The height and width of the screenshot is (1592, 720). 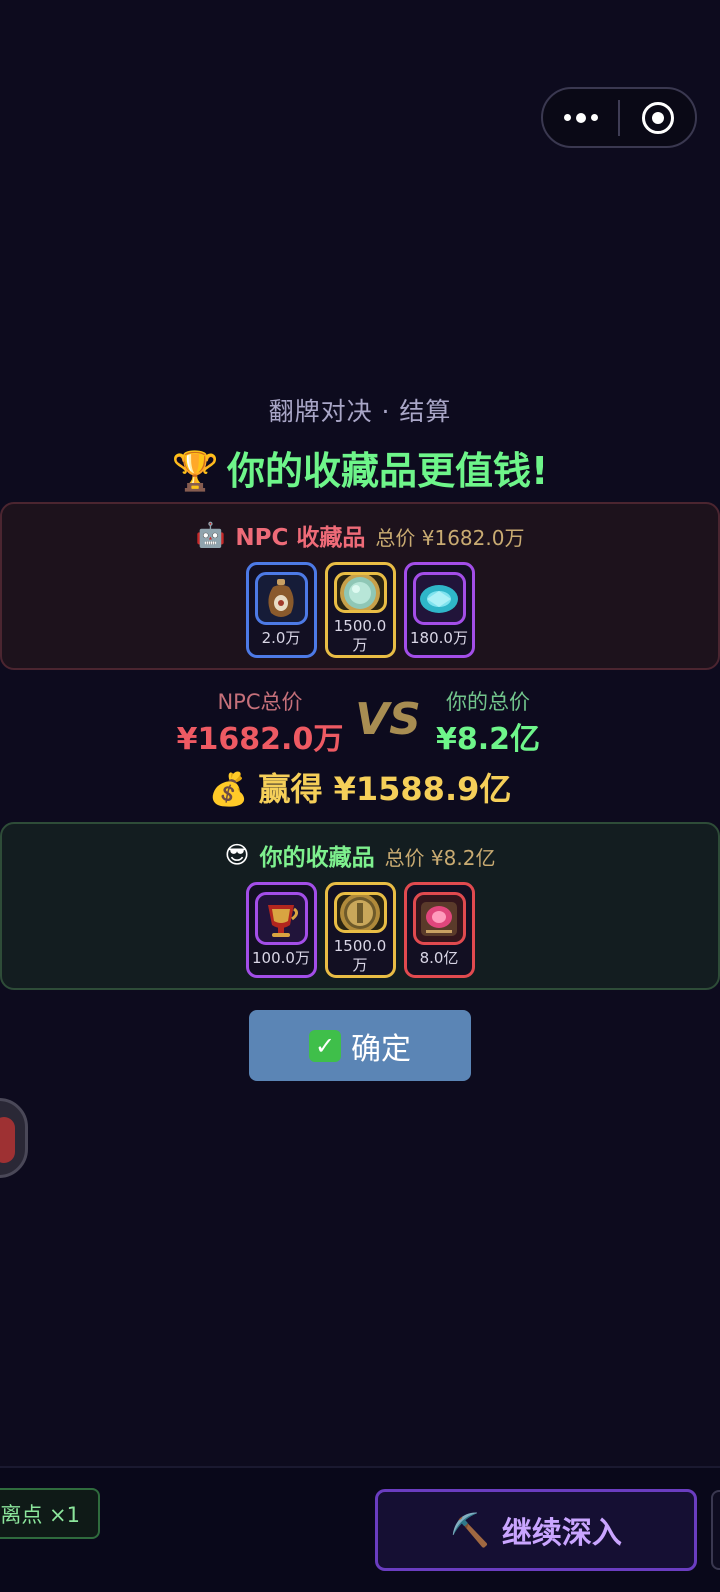 I want to click on npc-panel-name: NPC 收藏品, so click(x=300, y=538).